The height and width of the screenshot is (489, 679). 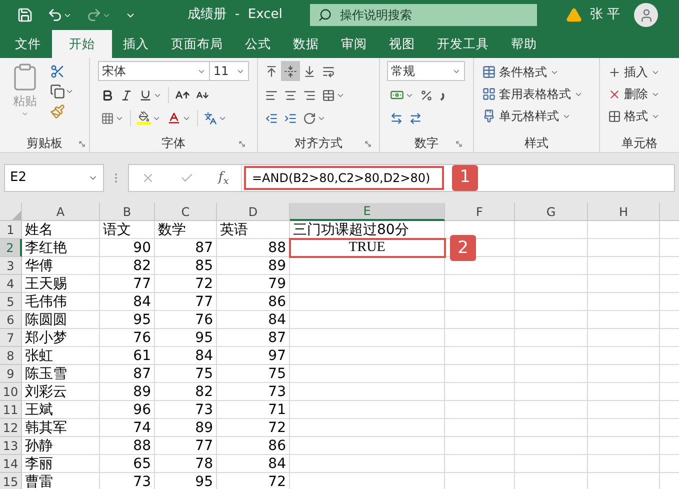 I want to click on styles-menu-button: 条件格式, so click(x=536, y=72).